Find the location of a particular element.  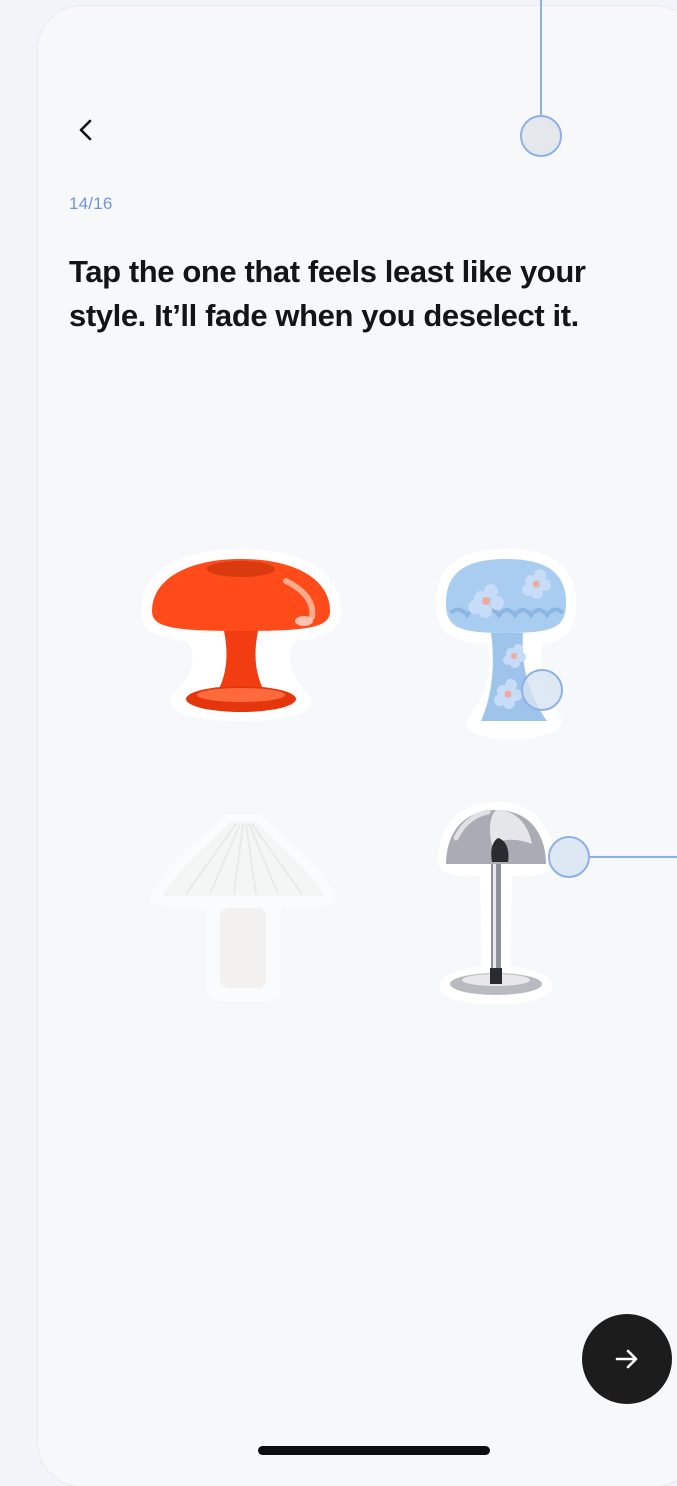

orange-mushroom-lamp-image is located at coordinates (241, 635).